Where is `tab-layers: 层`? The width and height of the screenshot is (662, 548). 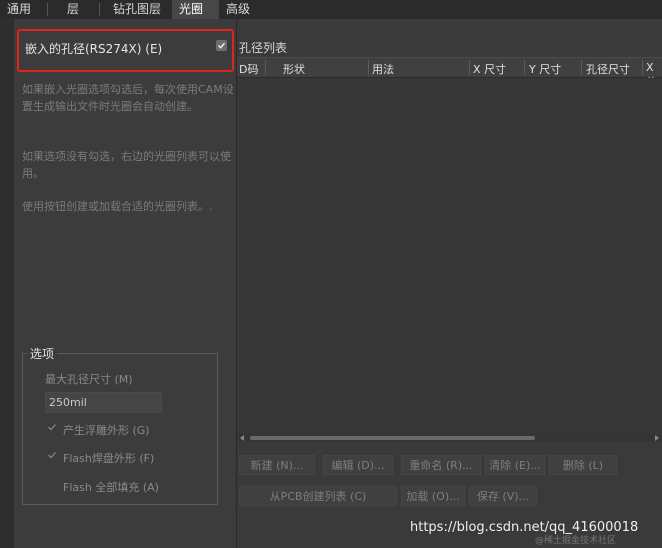 tab-layers: 层 is located at coordinates (74, 9).